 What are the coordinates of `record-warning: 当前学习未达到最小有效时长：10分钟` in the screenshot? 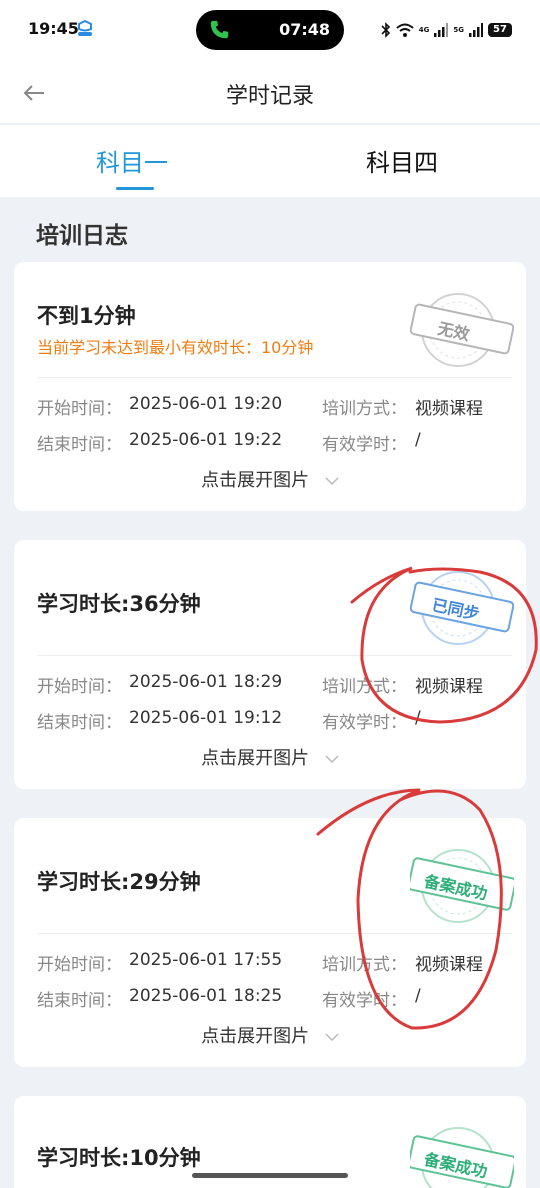 It's located at (175, 347).